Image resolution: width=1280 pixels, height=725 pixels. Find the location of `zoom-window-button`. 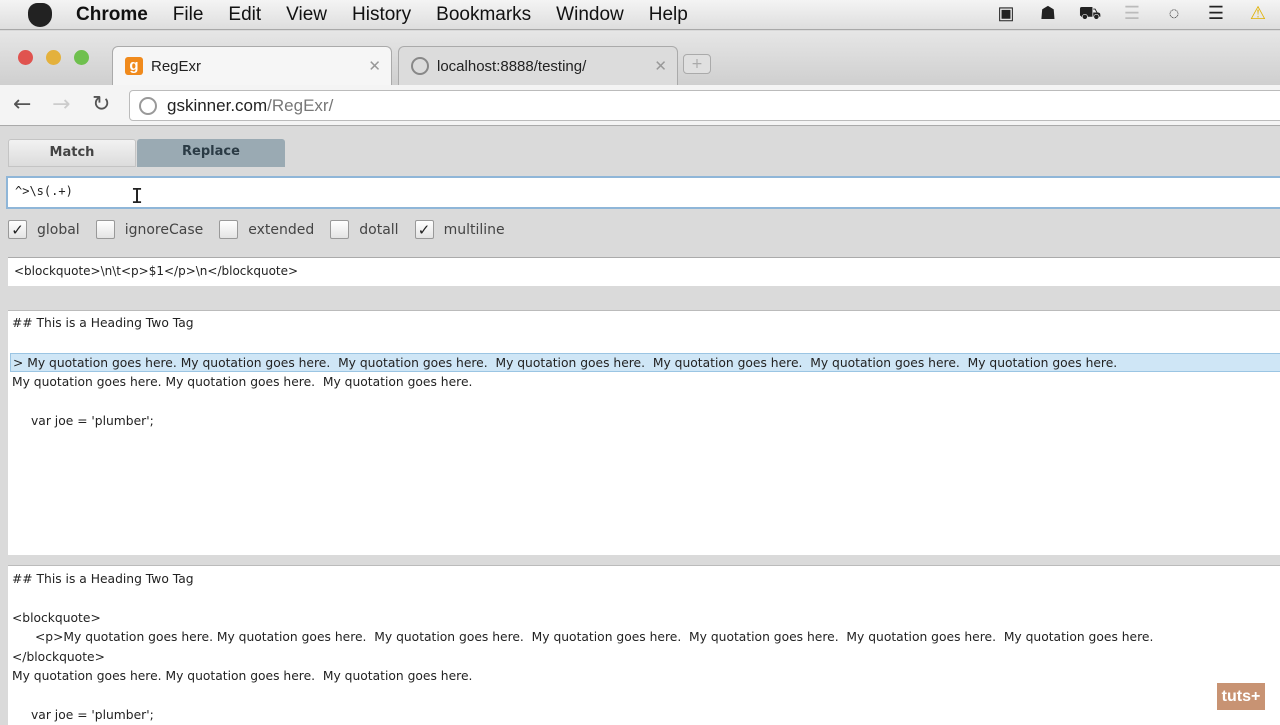

zoom-window-button is located at coordinates (81, 57).